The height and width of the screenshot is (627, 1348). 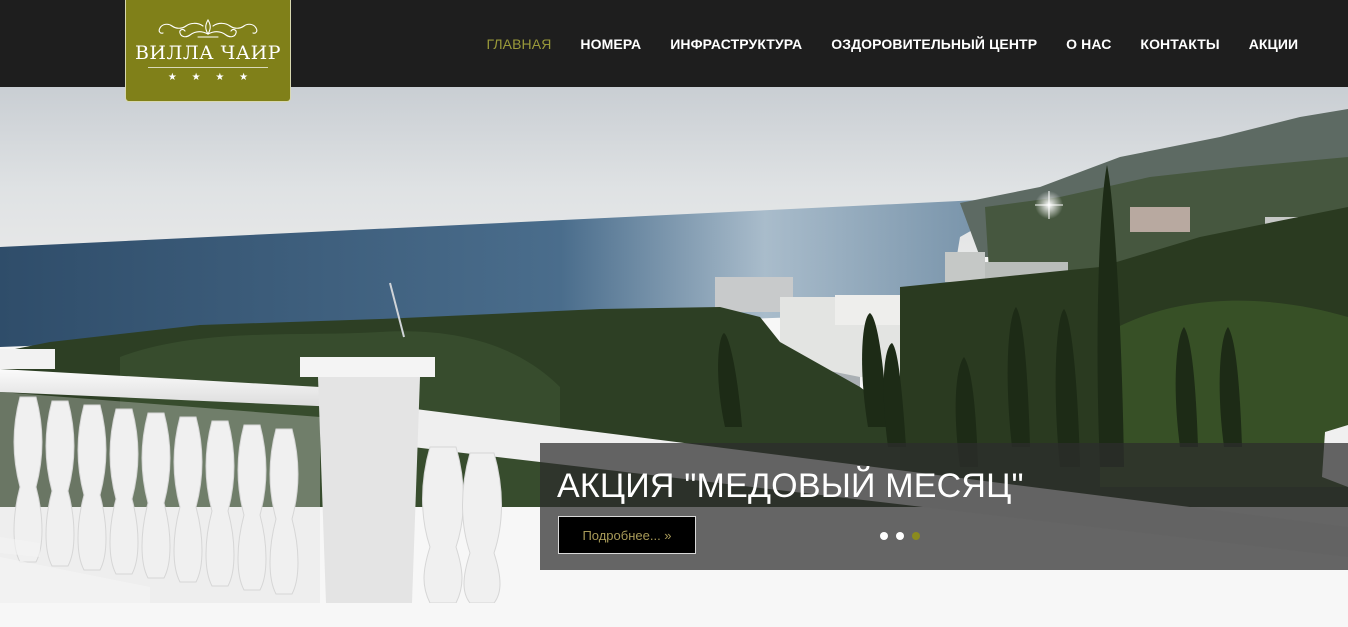 What do you see at coordinates (790, 486) in the screenshot?
I see `slide-title: АКЦИЯ "МЕДОВЫЙ МЕСЯЦ"` at bounding box center [790, 486].